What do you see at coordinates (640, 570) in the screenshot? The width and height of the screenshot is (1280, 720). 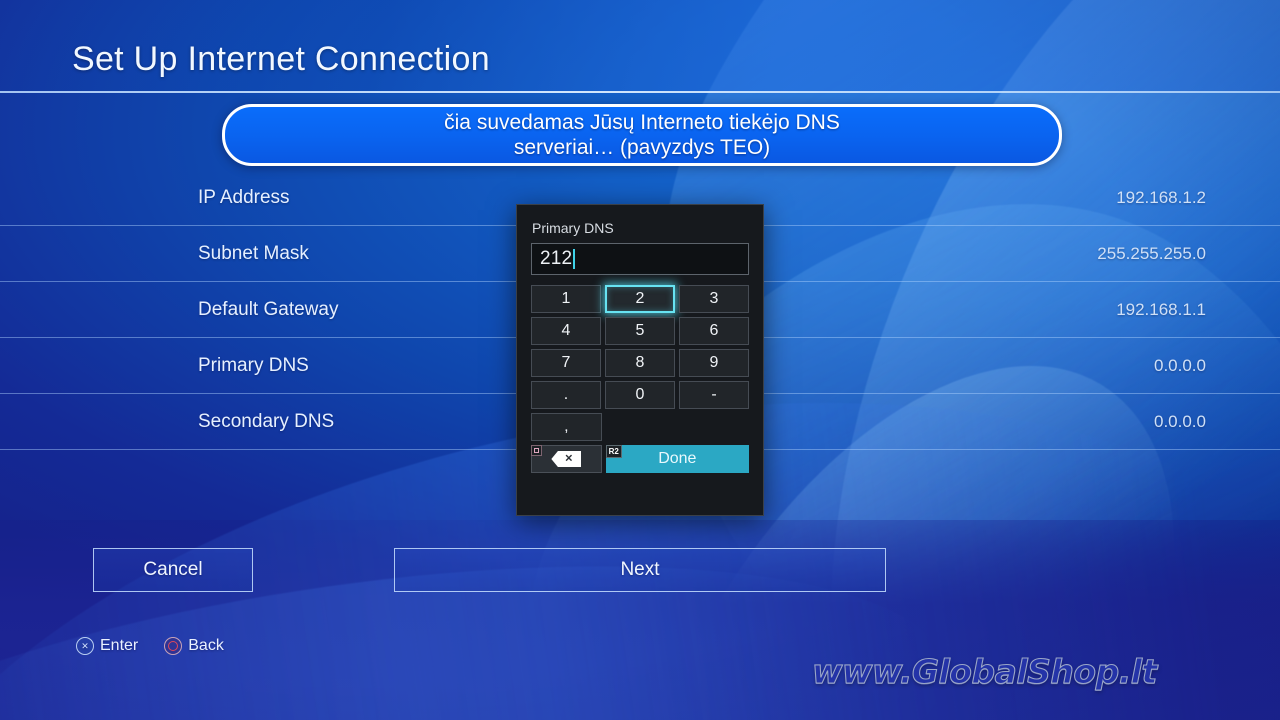 I see `next-button: Next` at bounding box center [640, 570].